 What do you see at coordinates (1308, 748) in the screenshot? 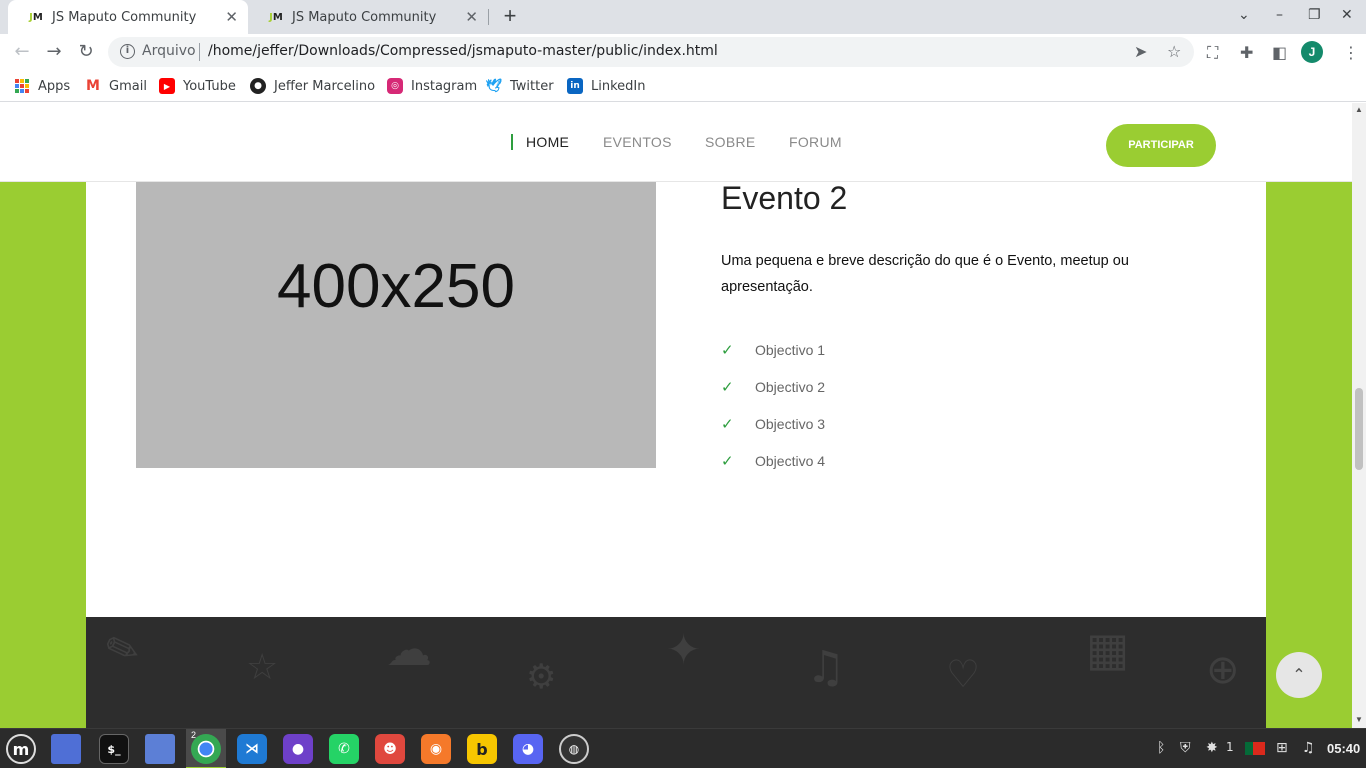
I see `volume-icon: ♫` at bounding box center [1308, 748].